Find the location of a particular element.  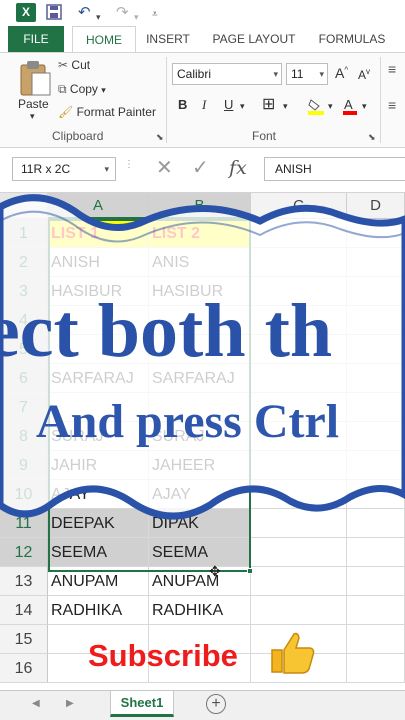

underline-button: U is located at coordinates (228, 104).